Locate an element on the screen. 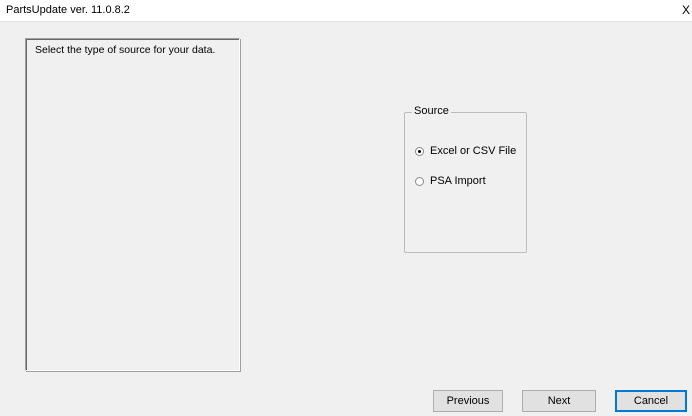 The image size is (692, 416). radio-excel-csv: Excel or CSV File is located at coordinates (465, 151).